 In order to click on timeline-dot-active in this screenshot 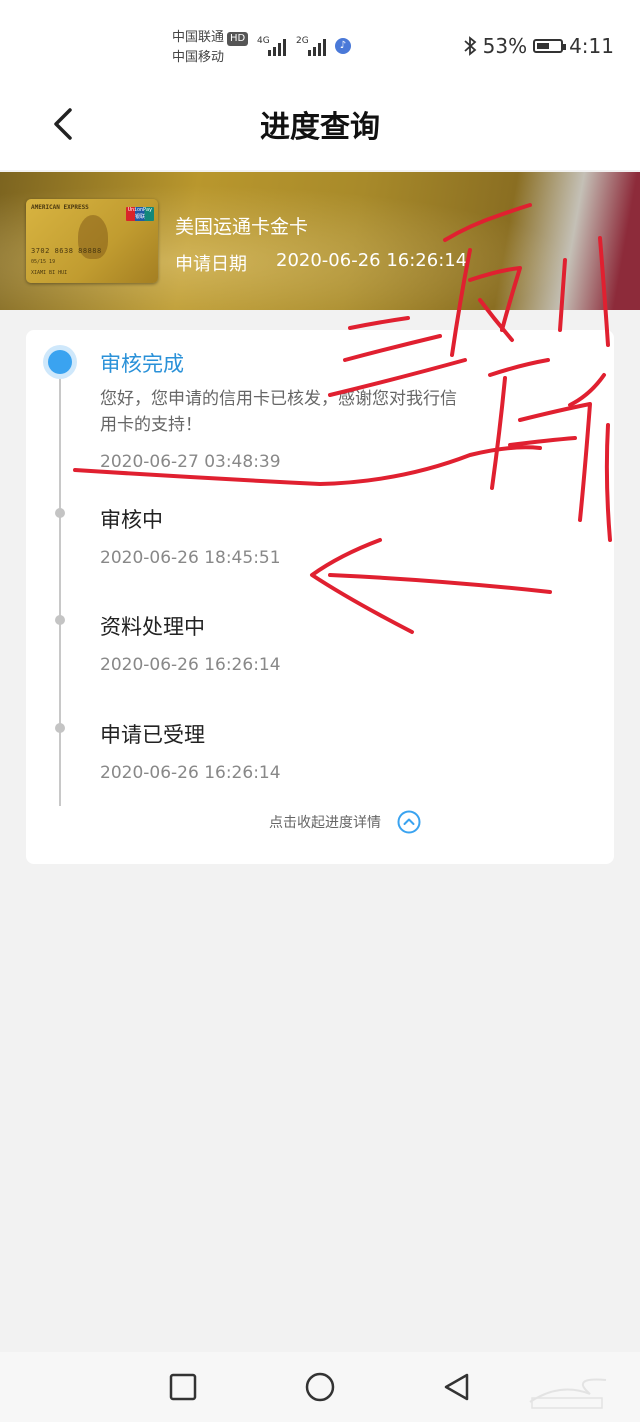, I will do `click(60, 362)`.